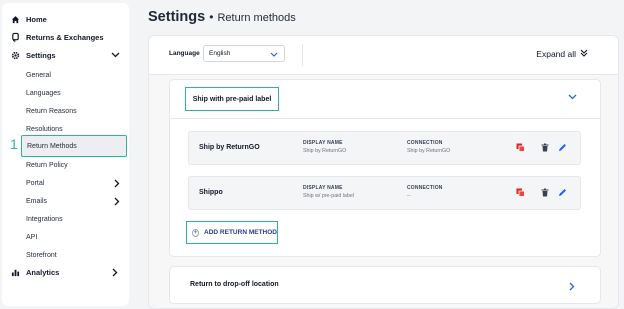  I want to click on language-select: English, so click(244, 53).